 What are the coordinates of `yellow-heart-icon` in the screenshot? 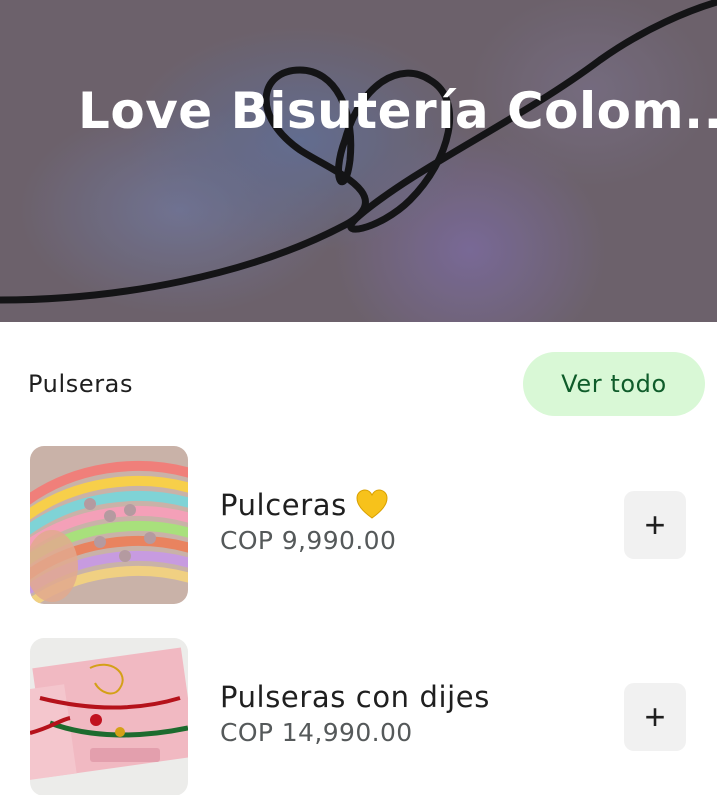 It's located at (372, 504).